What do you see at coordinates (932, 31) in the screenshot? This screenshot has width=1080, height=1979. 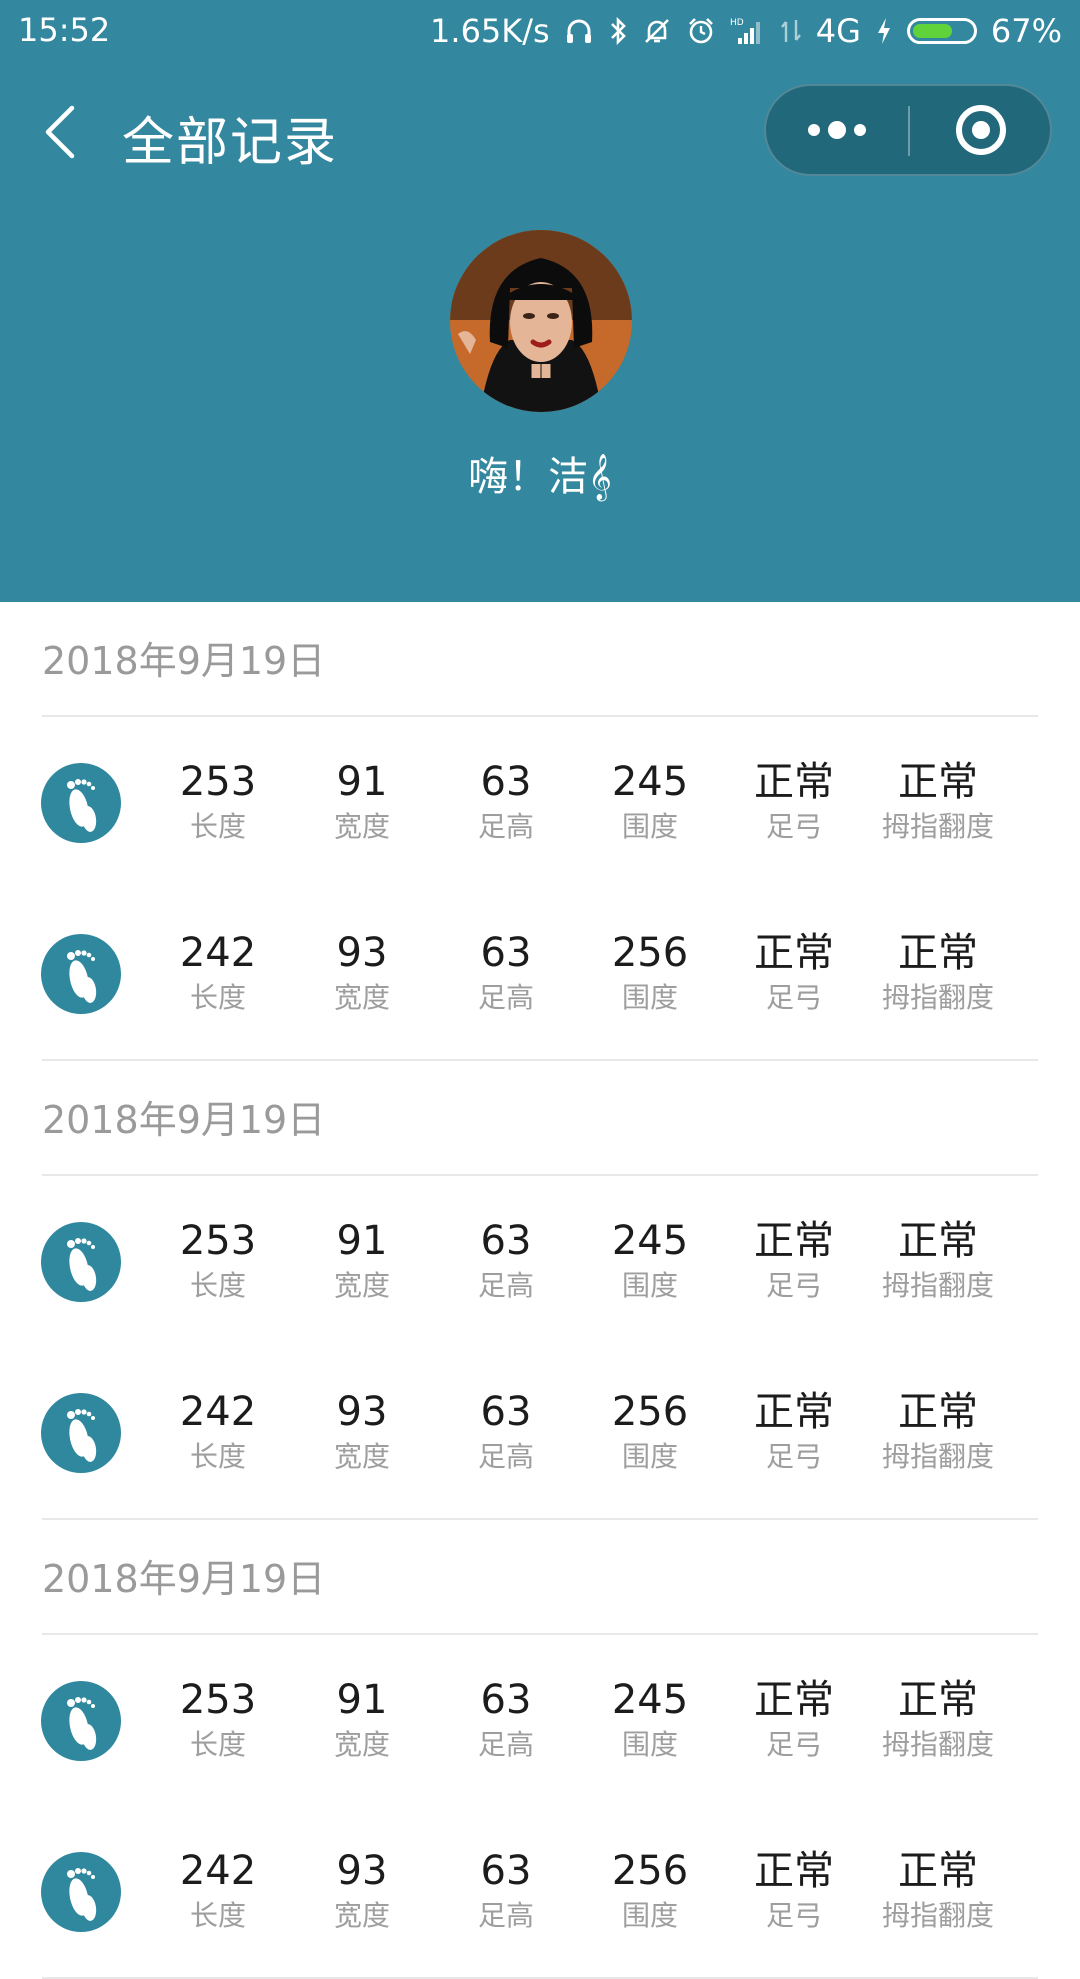 I see `battery-fill` at bounding box center [932, 31].